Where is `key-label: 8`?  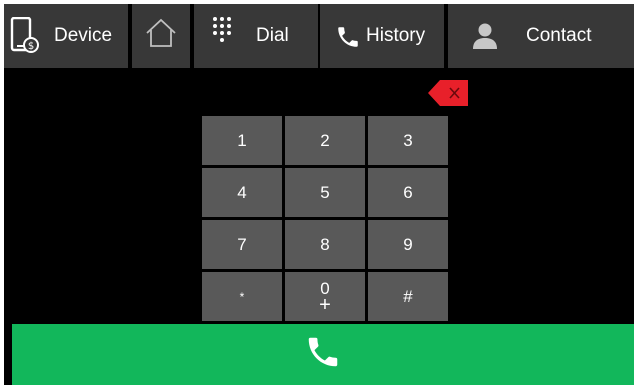 key-label: 8 is located at coordinates (325, 244).